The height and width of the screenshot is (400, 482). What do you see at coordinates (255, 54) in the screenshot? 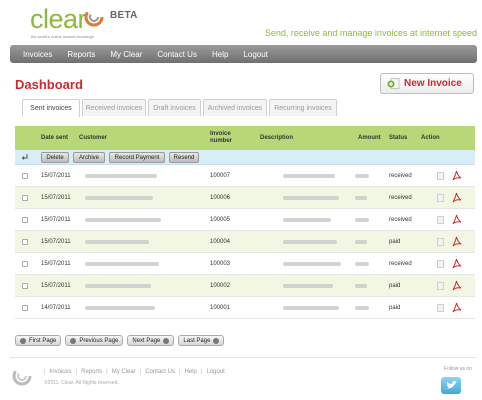
I see `nav-item-logout: Logout` at bounding box center [255, 54].